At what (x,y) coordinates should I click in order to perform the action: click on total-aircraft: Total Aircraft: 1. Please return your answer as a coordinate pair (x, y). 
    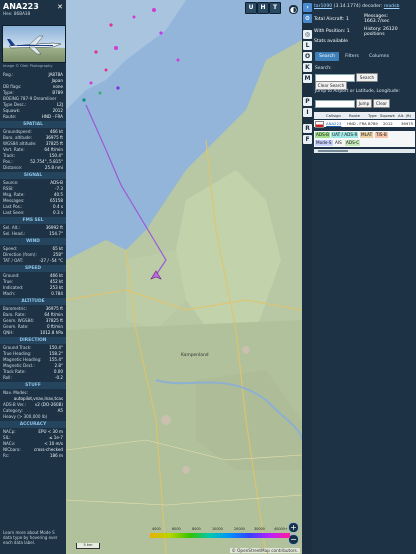
    Looking at the image, I should click on (331, 19).